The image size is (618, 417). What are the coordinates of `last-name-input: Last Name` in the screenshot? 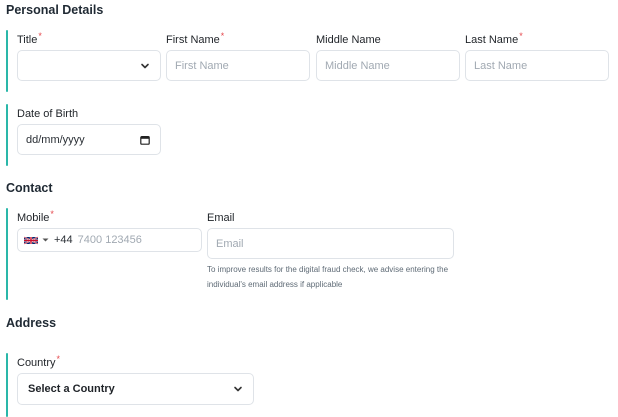 It's located at (537, 65).